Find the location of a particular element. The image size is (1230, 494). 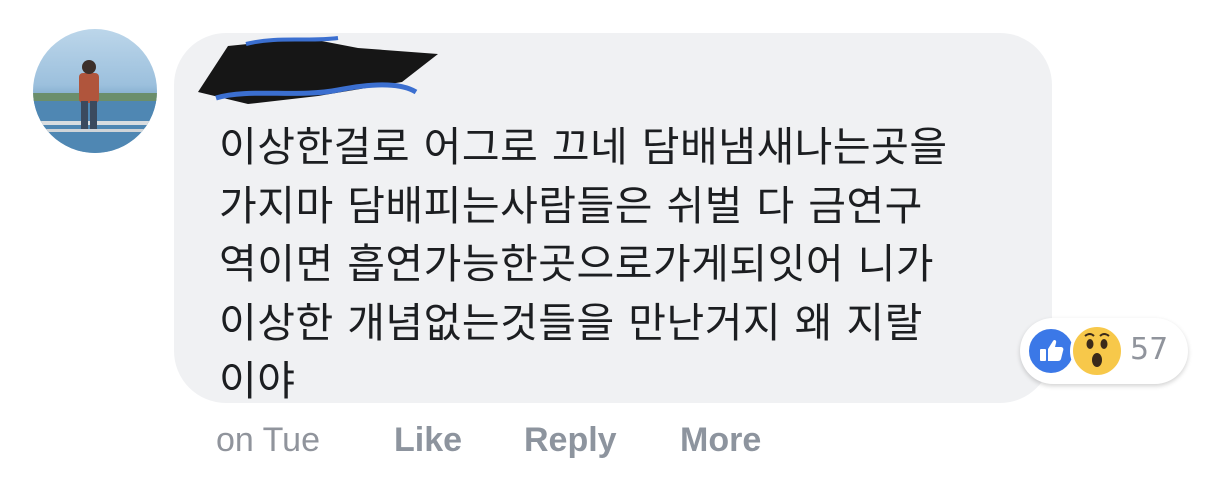

comment-timestamp: on Tue is located at coordinates (268, 440).